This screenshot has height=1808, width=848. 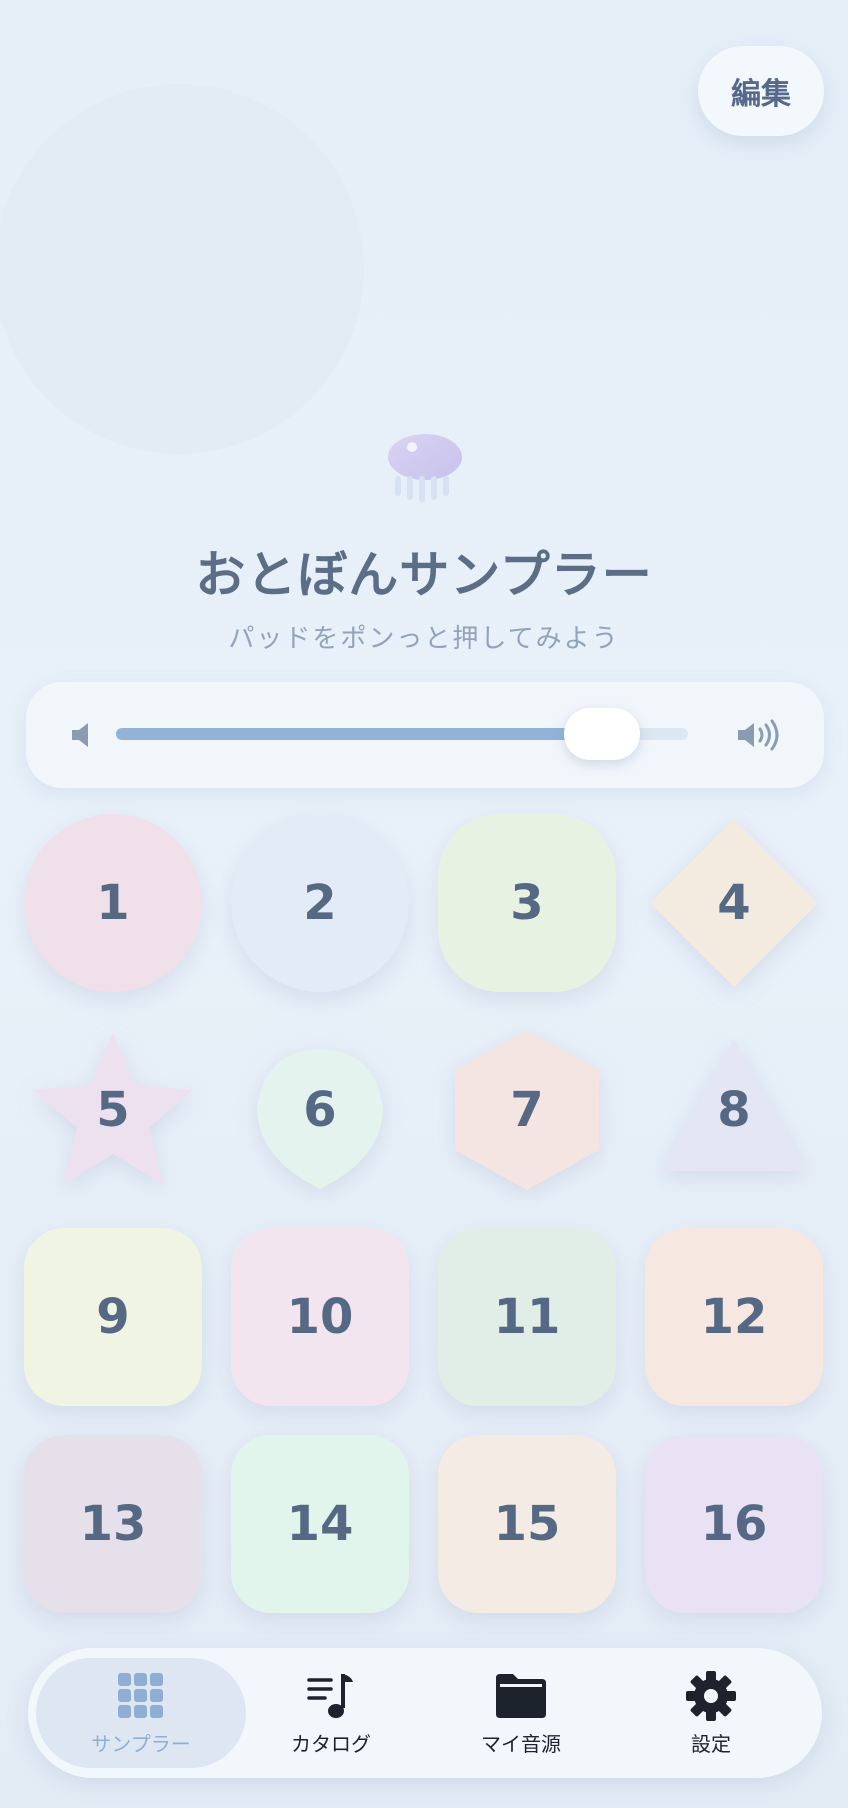 I want to click on pad-8: 8, so click(x=734, y=1110).